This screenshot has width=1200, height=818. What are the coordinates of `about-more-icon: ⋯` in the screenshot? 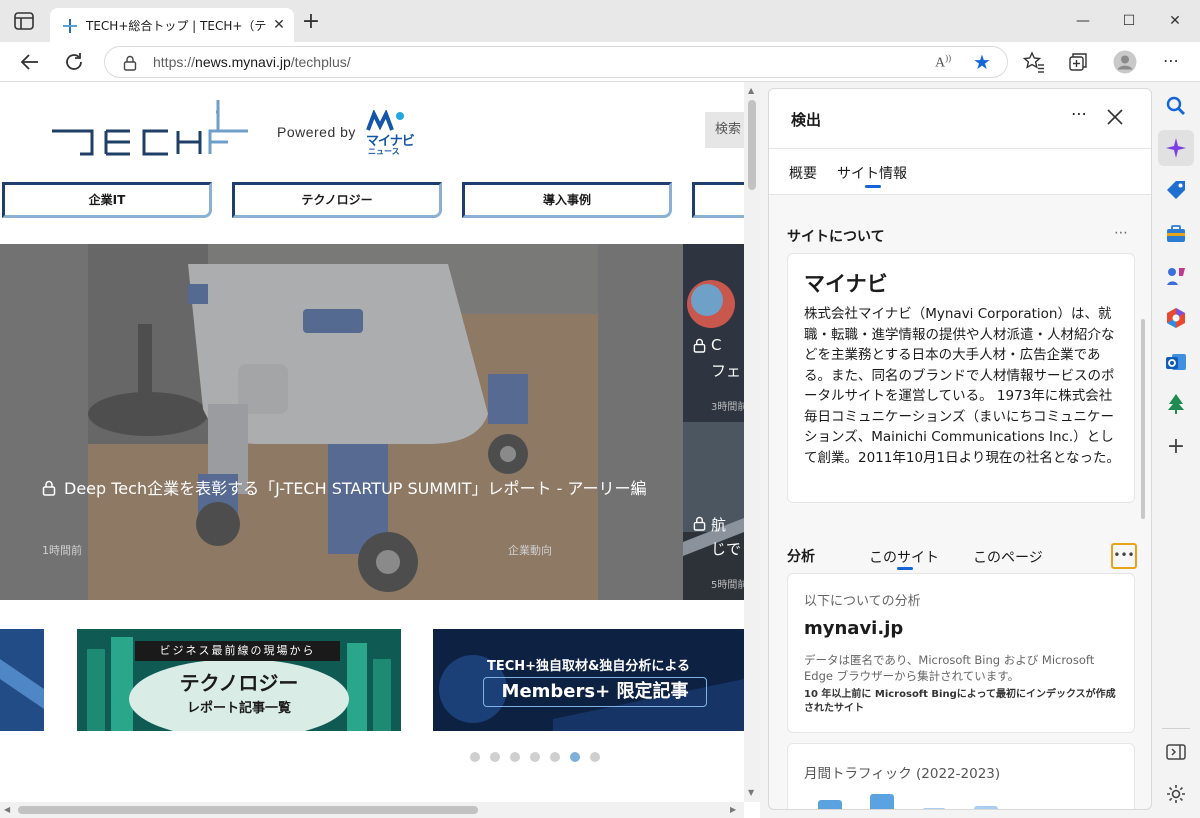 It's located at (1121, 233).